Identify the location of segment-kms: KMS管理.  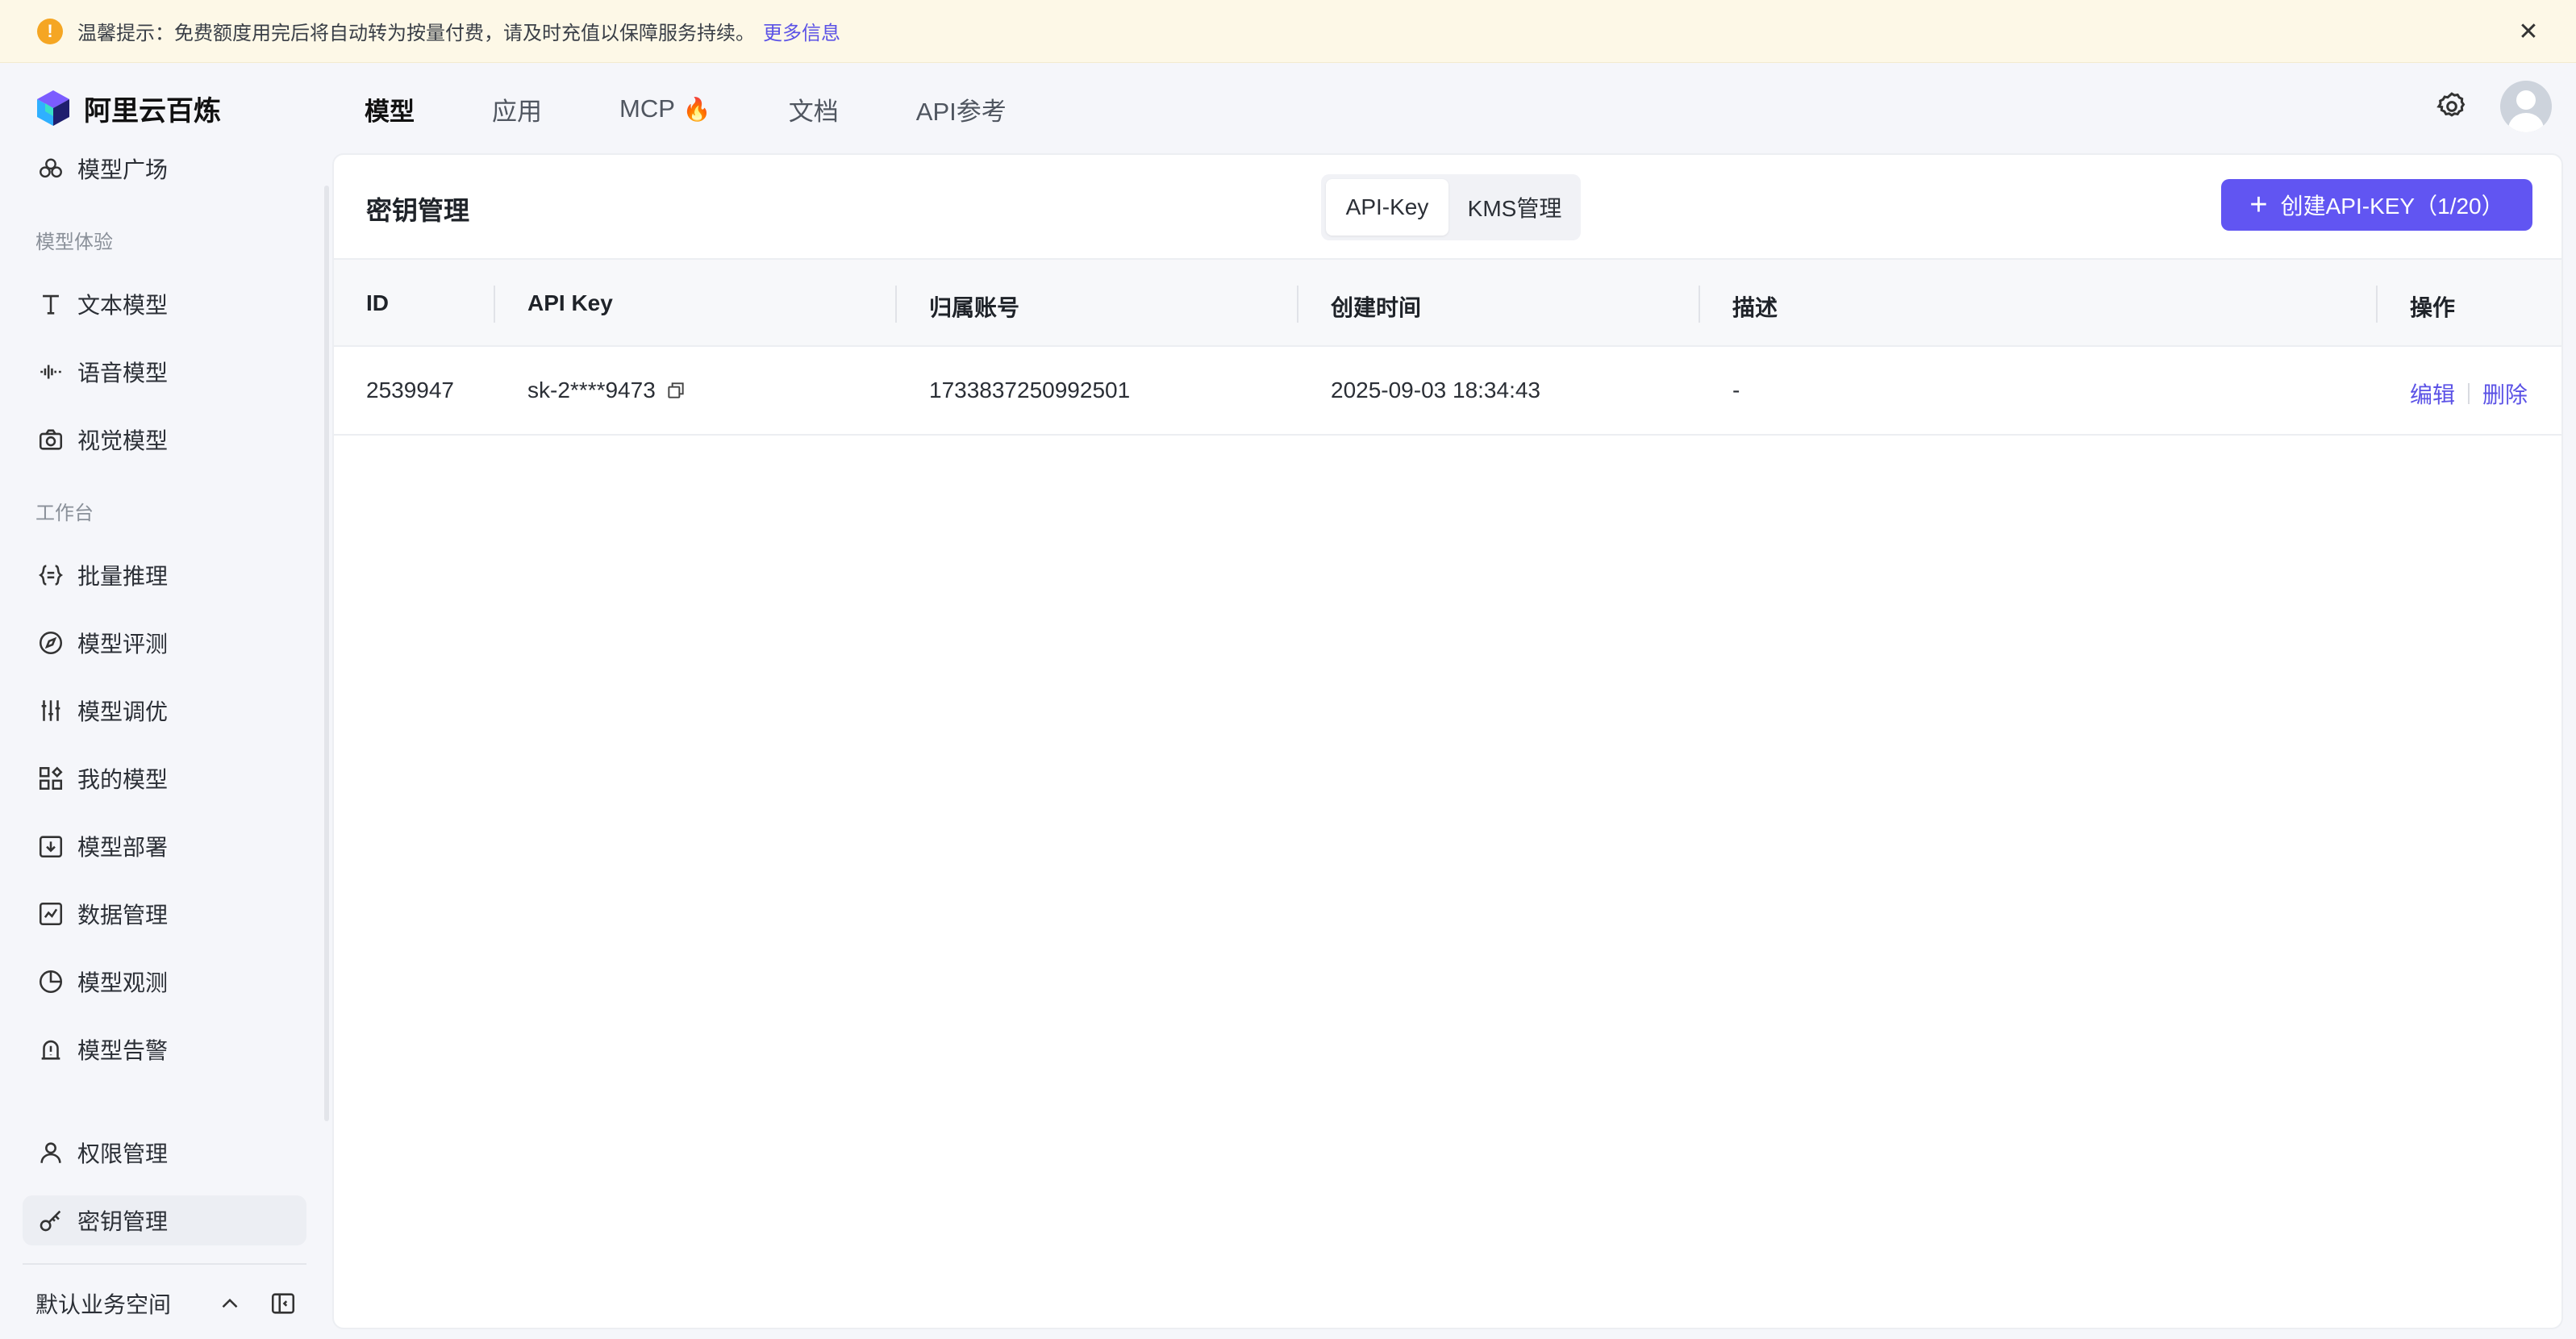
(1514, 207).